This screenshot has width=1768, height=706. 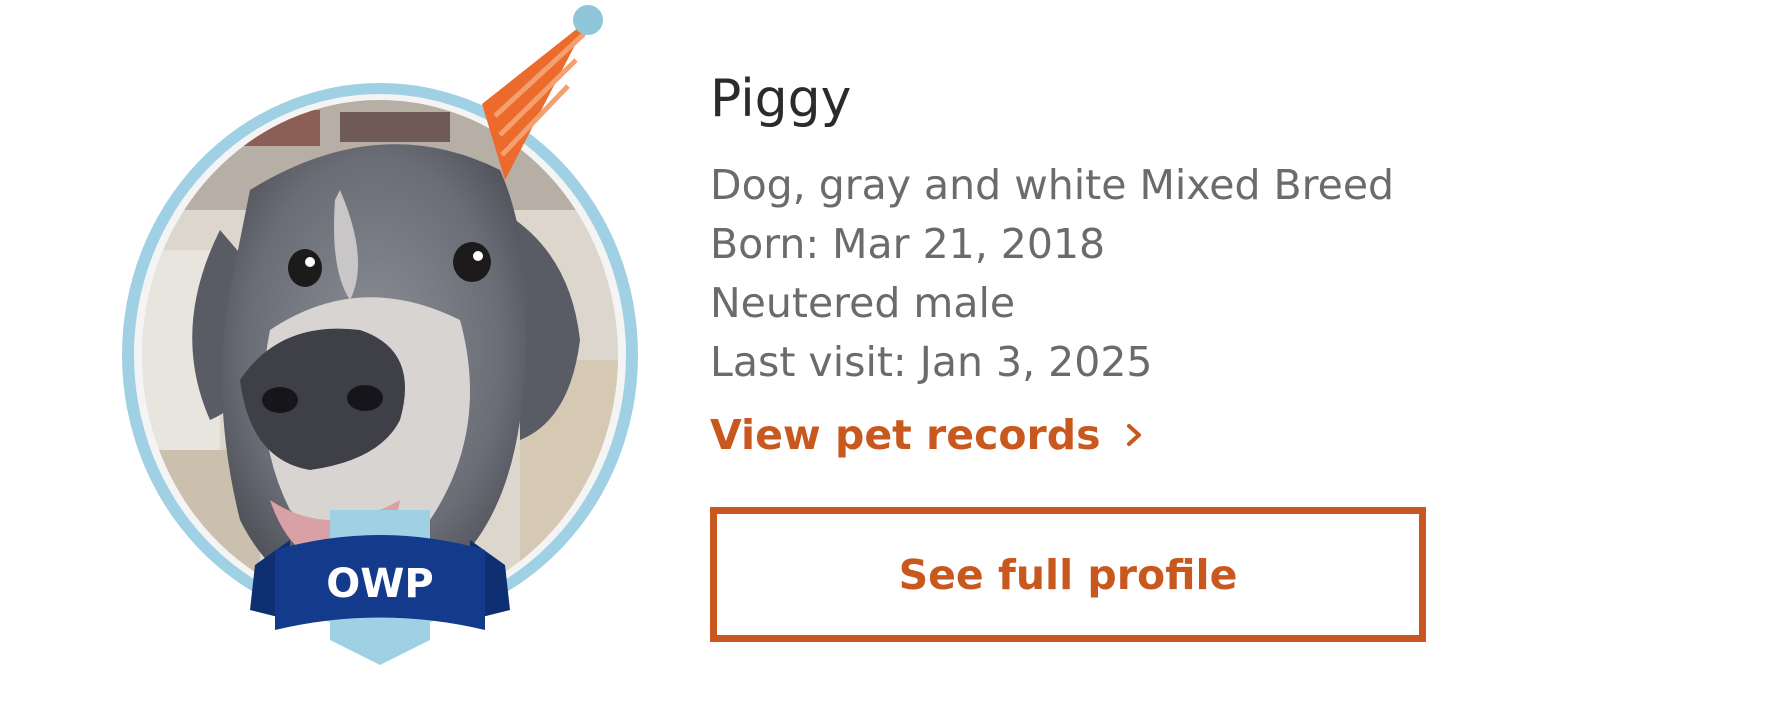 What do you see at coordinates (781, 99) in the screenshot?
I see `pet-name: Piggy` at bounding box center [781, 99].